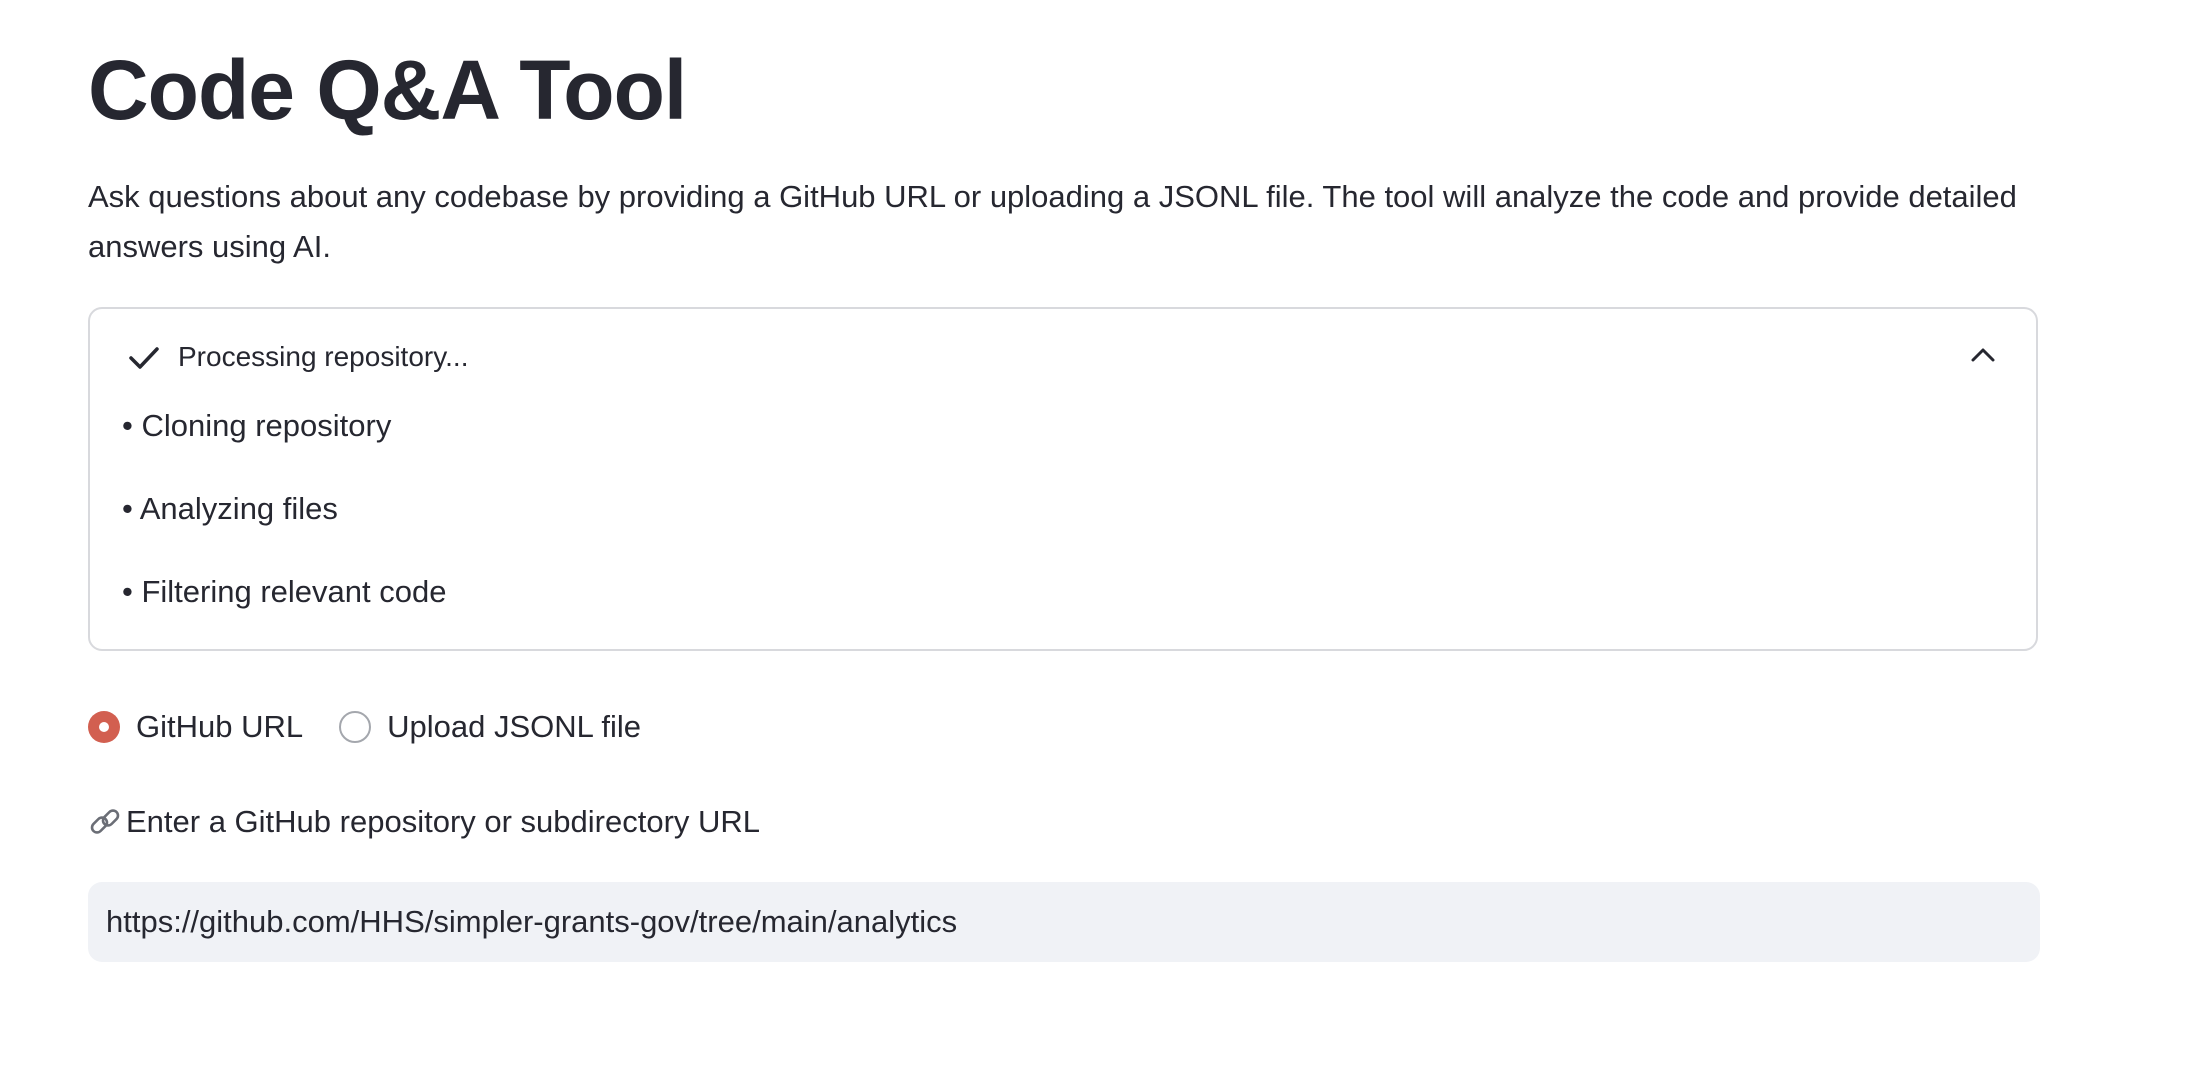 The height and width of the screenshot is (1092, 2202). What do you see at coordinates (257, 425) in the screenshot?
I see `processing-step: • Cloning repository` at bounding box center [257, 425].